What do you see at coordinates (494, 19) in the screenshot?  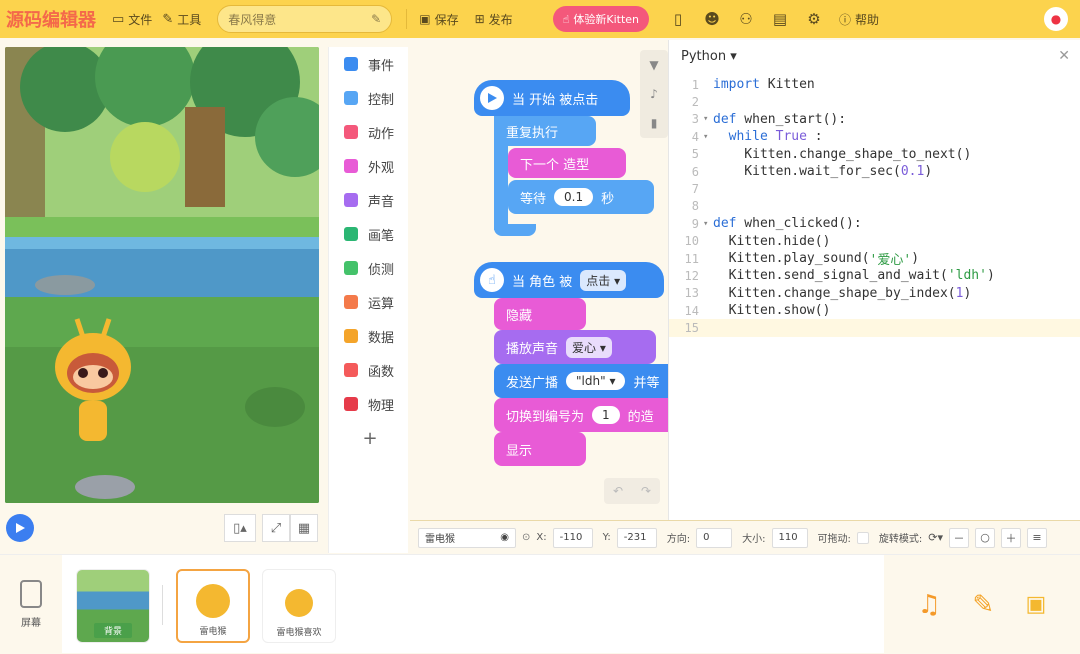 I see `publish-button: ⊞ 发布` at bounding box center [494, 19].